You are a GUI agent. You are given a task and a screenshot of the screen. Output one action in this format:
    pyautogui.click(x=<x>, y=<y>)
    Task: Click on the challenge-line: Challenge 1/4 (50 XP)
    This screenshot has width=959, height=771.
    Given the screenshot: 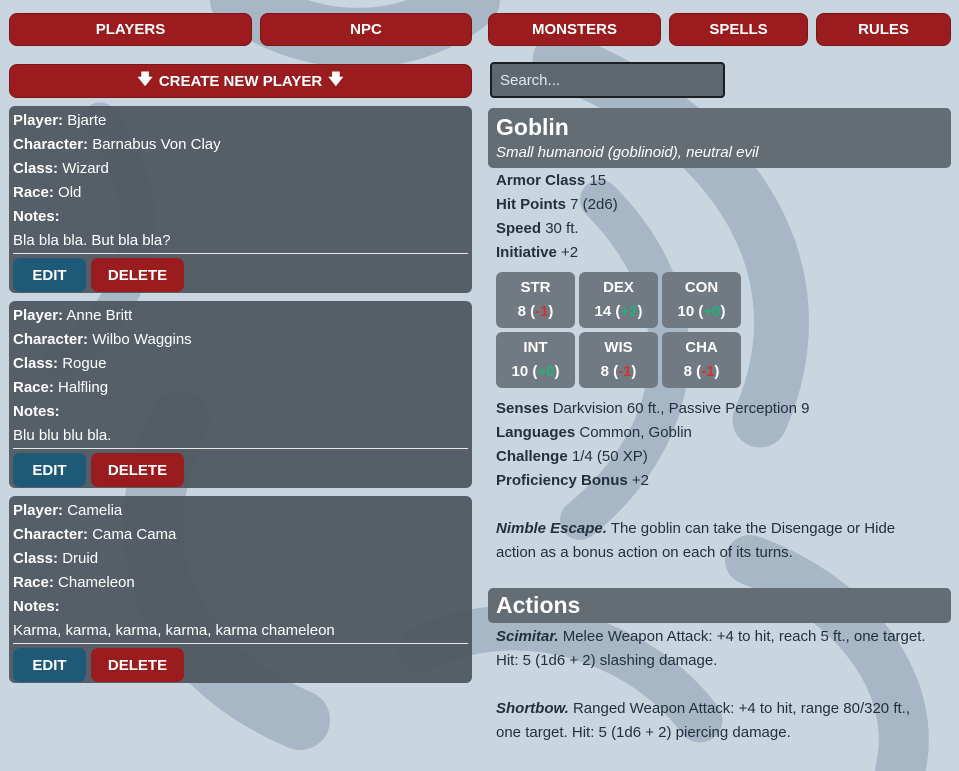 What is the action you would take?
    pyautogui.click(x=572, y=457)
    